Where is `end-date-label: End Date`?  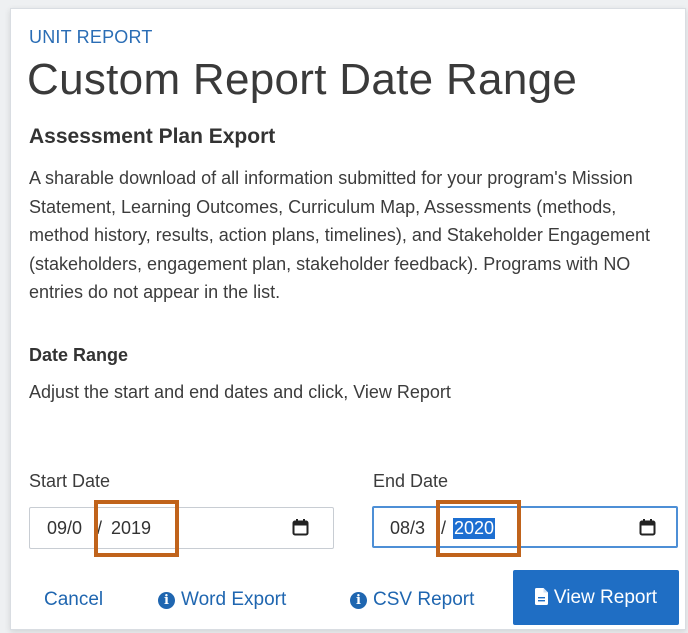
end-date-label: End Date is located at coordinates (411, 481).